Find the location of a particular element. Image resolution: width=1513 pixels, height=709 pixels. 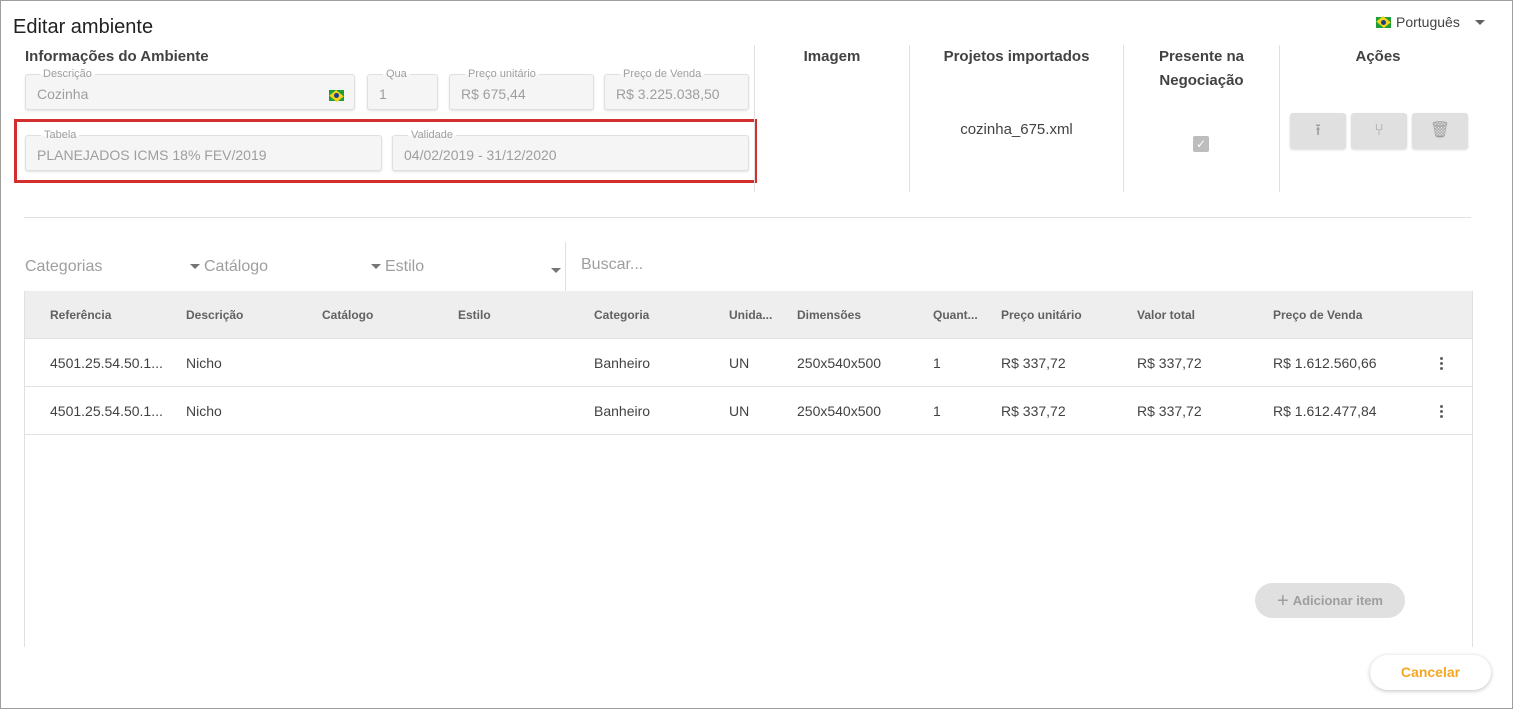

upload-button: ⭱ is located at coordinates (1318, 131).